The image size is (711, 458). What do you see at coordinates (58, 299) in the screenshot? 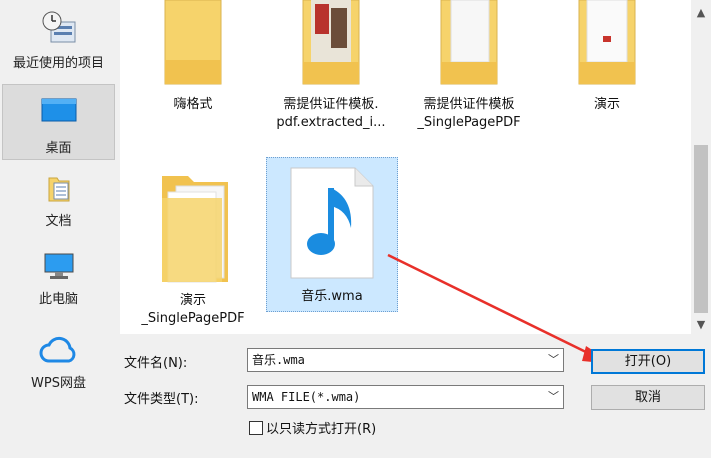
I see `sidebar-item-label: 此电脑` at bounding box center [58, 299].